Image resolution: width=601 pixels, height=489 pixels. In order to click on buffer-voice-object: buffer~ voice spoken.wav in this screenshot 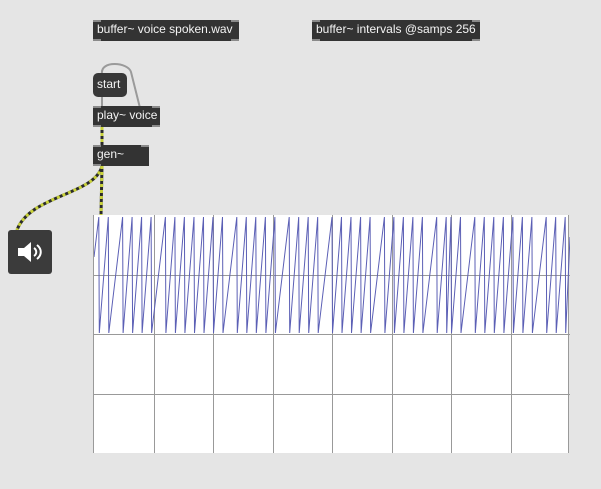, I will do `click(166, 30)`.